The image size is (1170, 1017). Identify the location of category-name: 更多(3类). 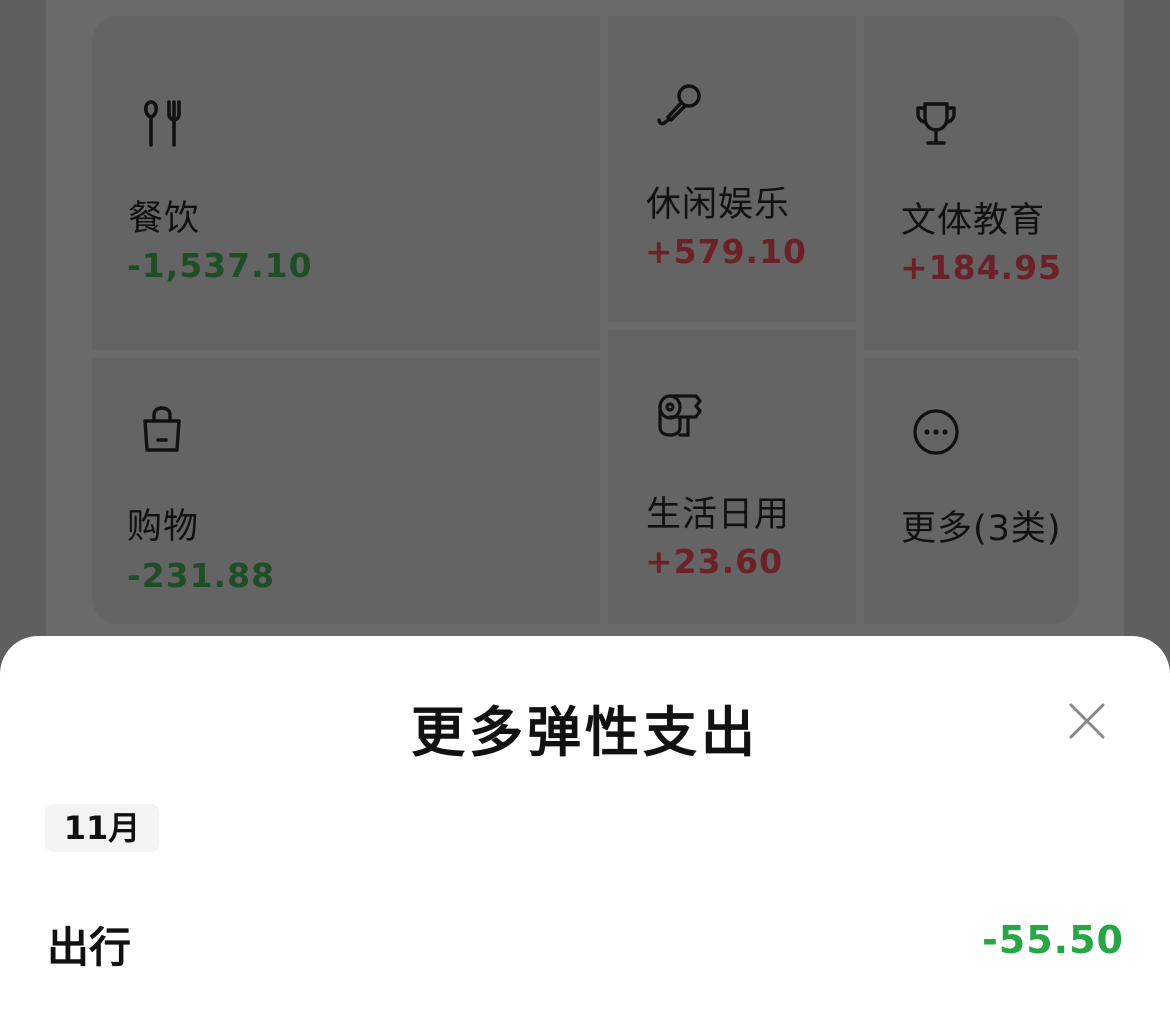
(981, 529).